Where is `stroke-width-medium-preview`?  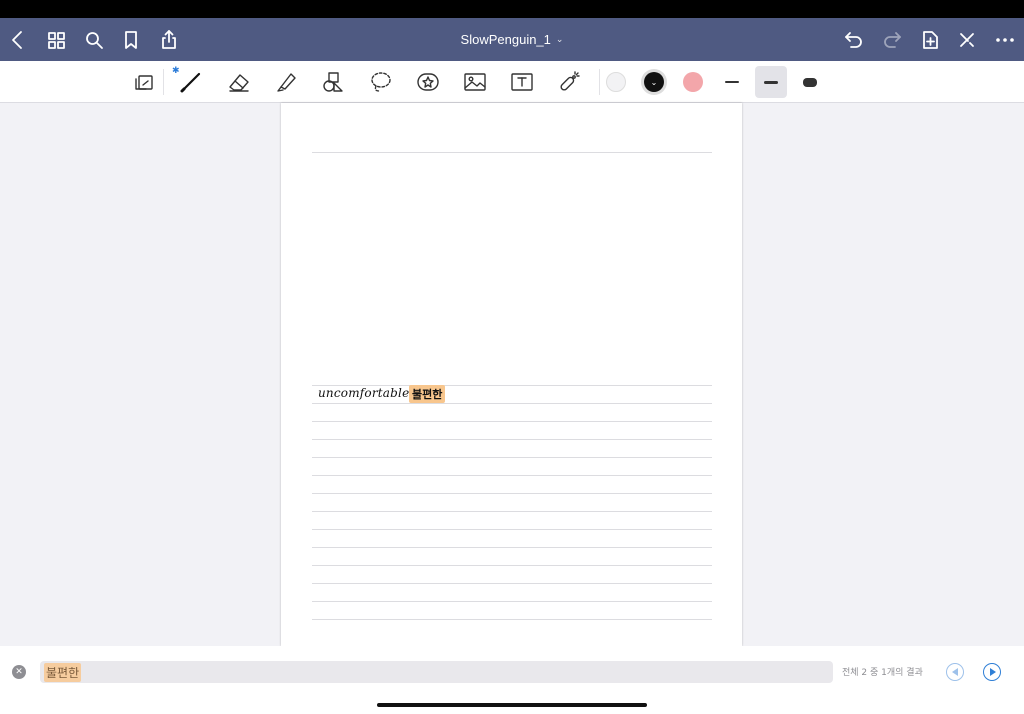
stroke-width-medium-preview is located at coordinates (771, 82).